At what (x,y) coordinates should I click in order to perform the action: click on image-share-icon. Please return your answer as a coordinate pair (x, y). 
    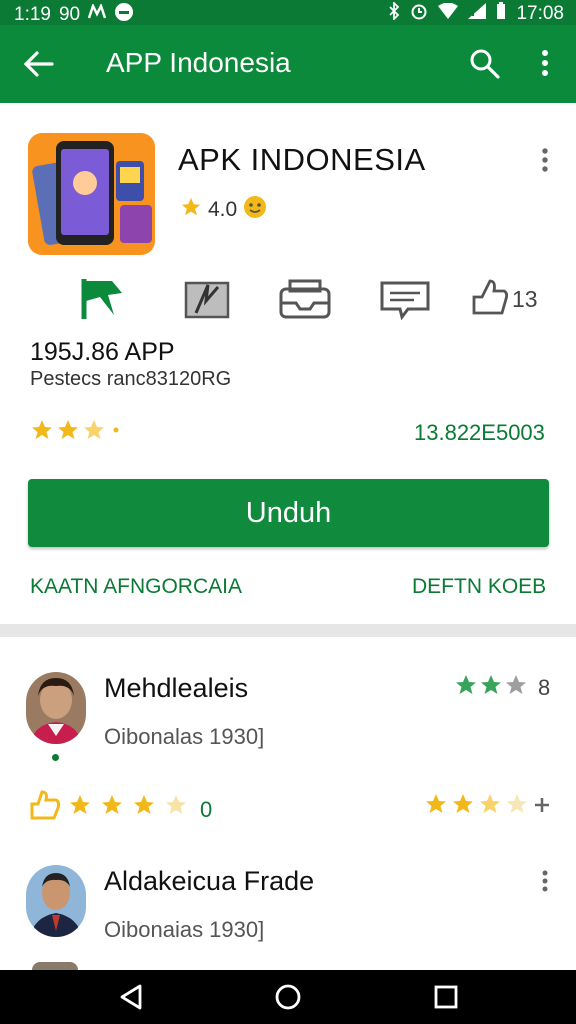
    Looking at the image, I should click on (212, 299).